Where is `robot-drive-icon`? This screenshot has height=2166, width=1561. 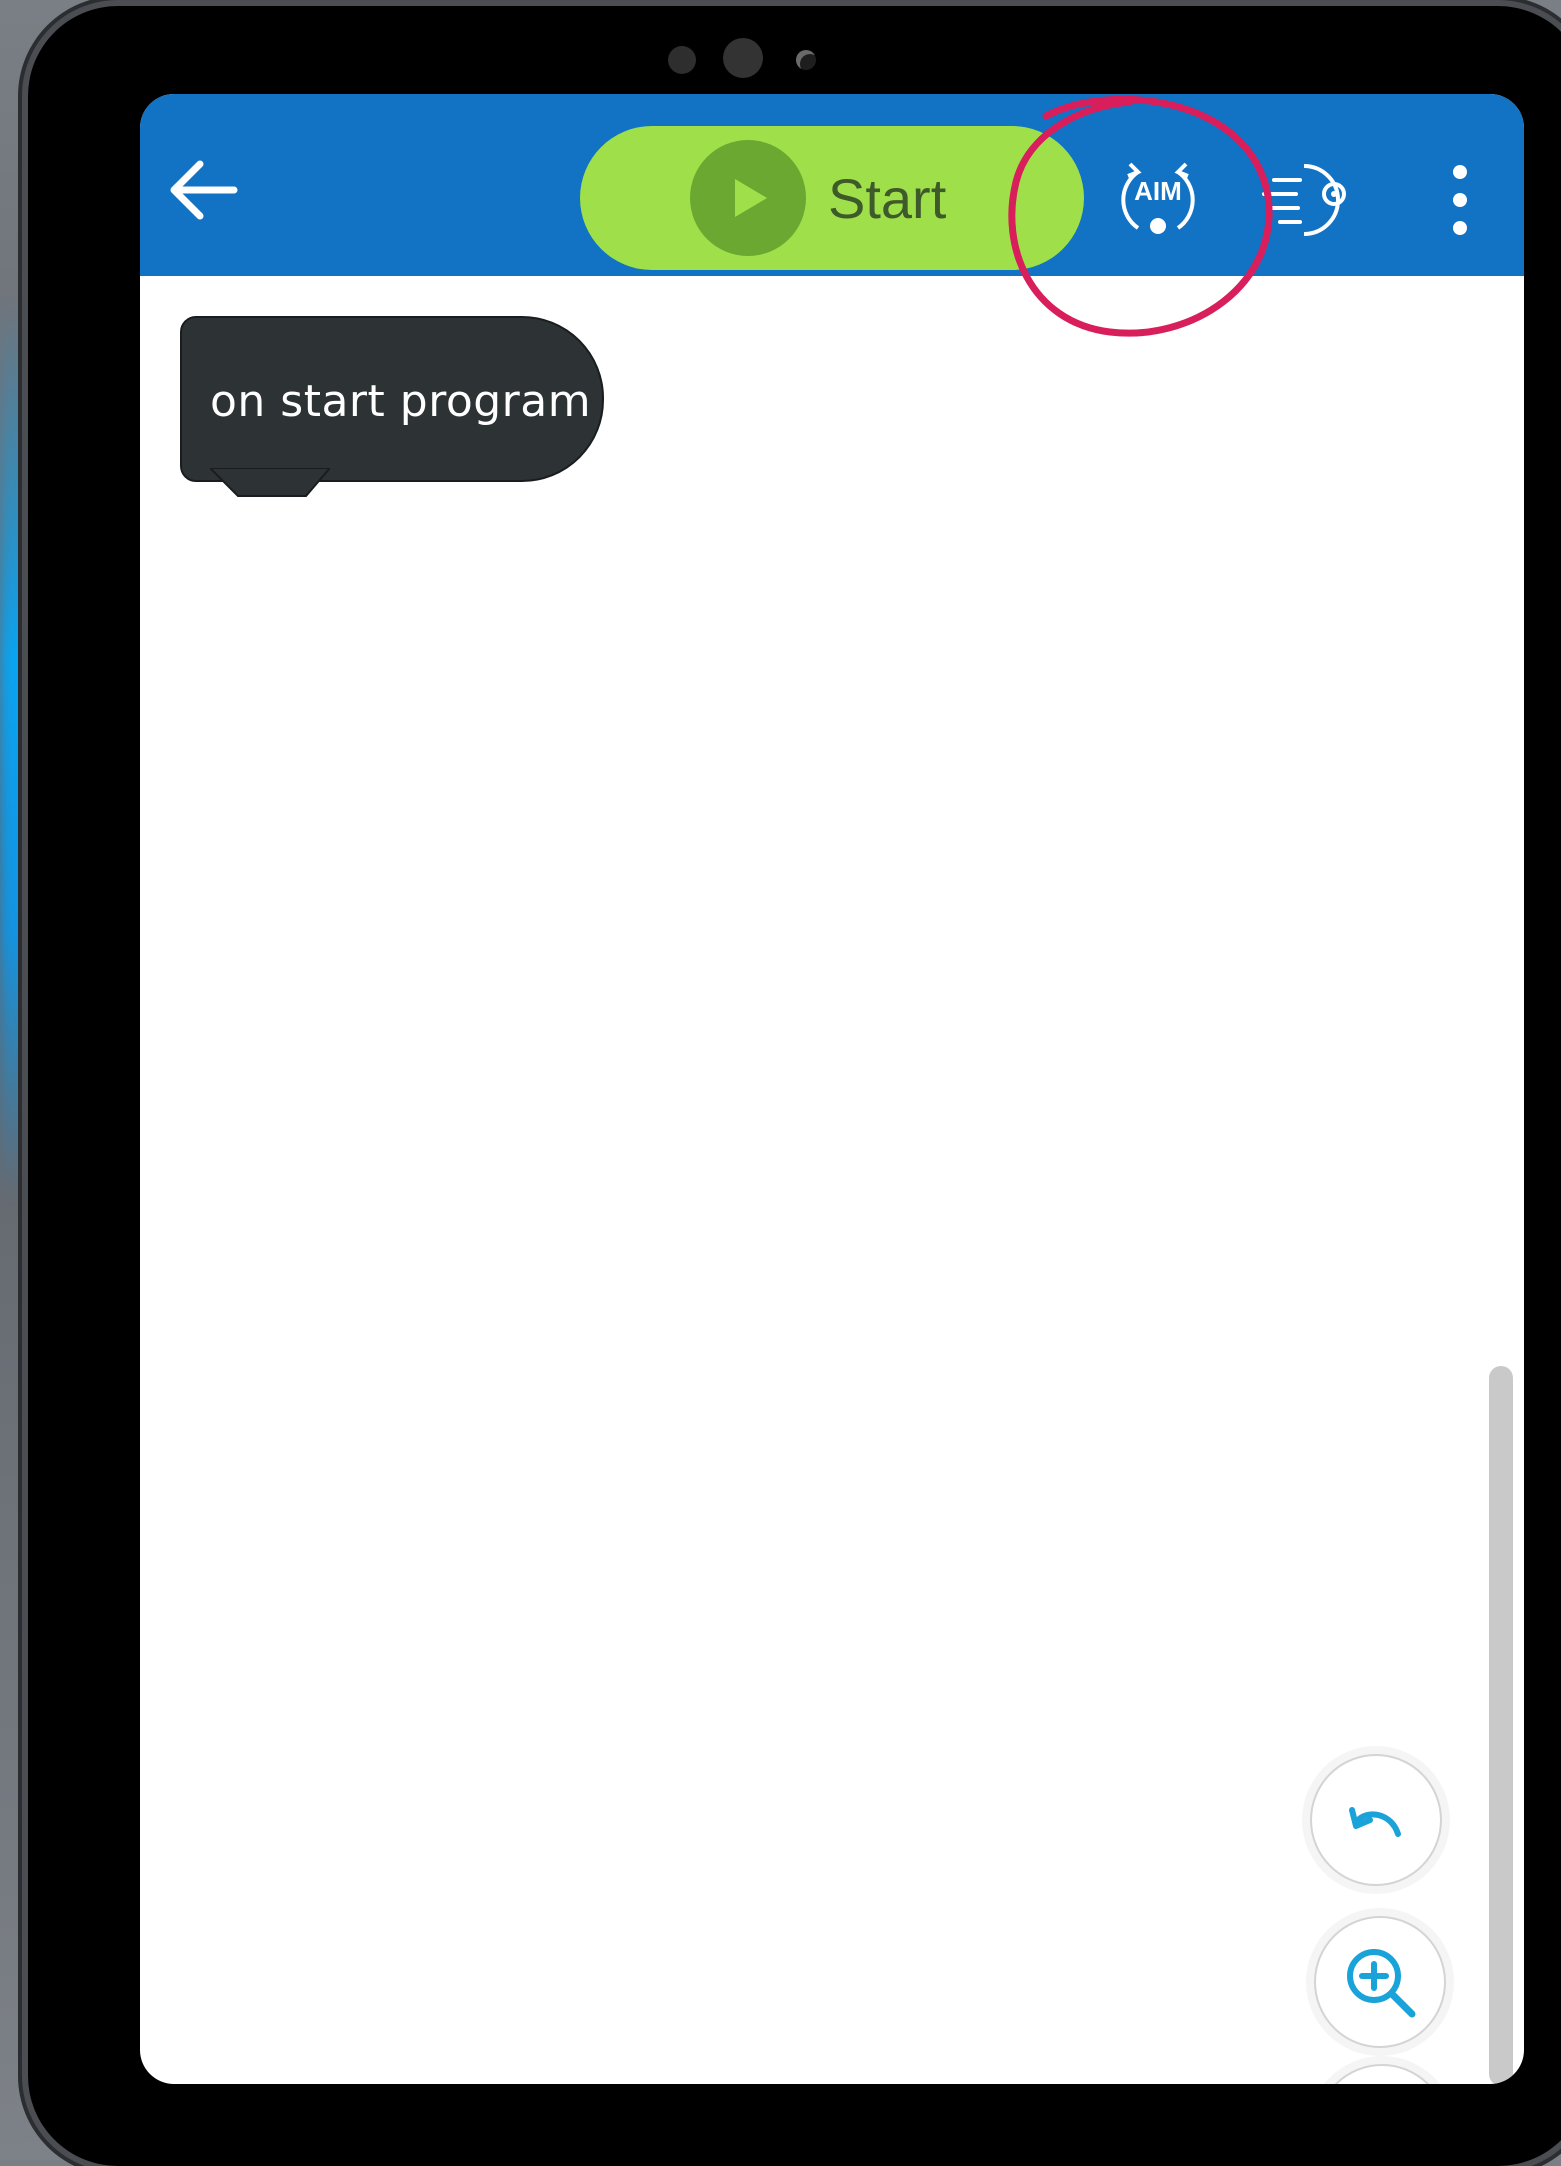
robot-drive-icon is located at coordinates (1304, 200).